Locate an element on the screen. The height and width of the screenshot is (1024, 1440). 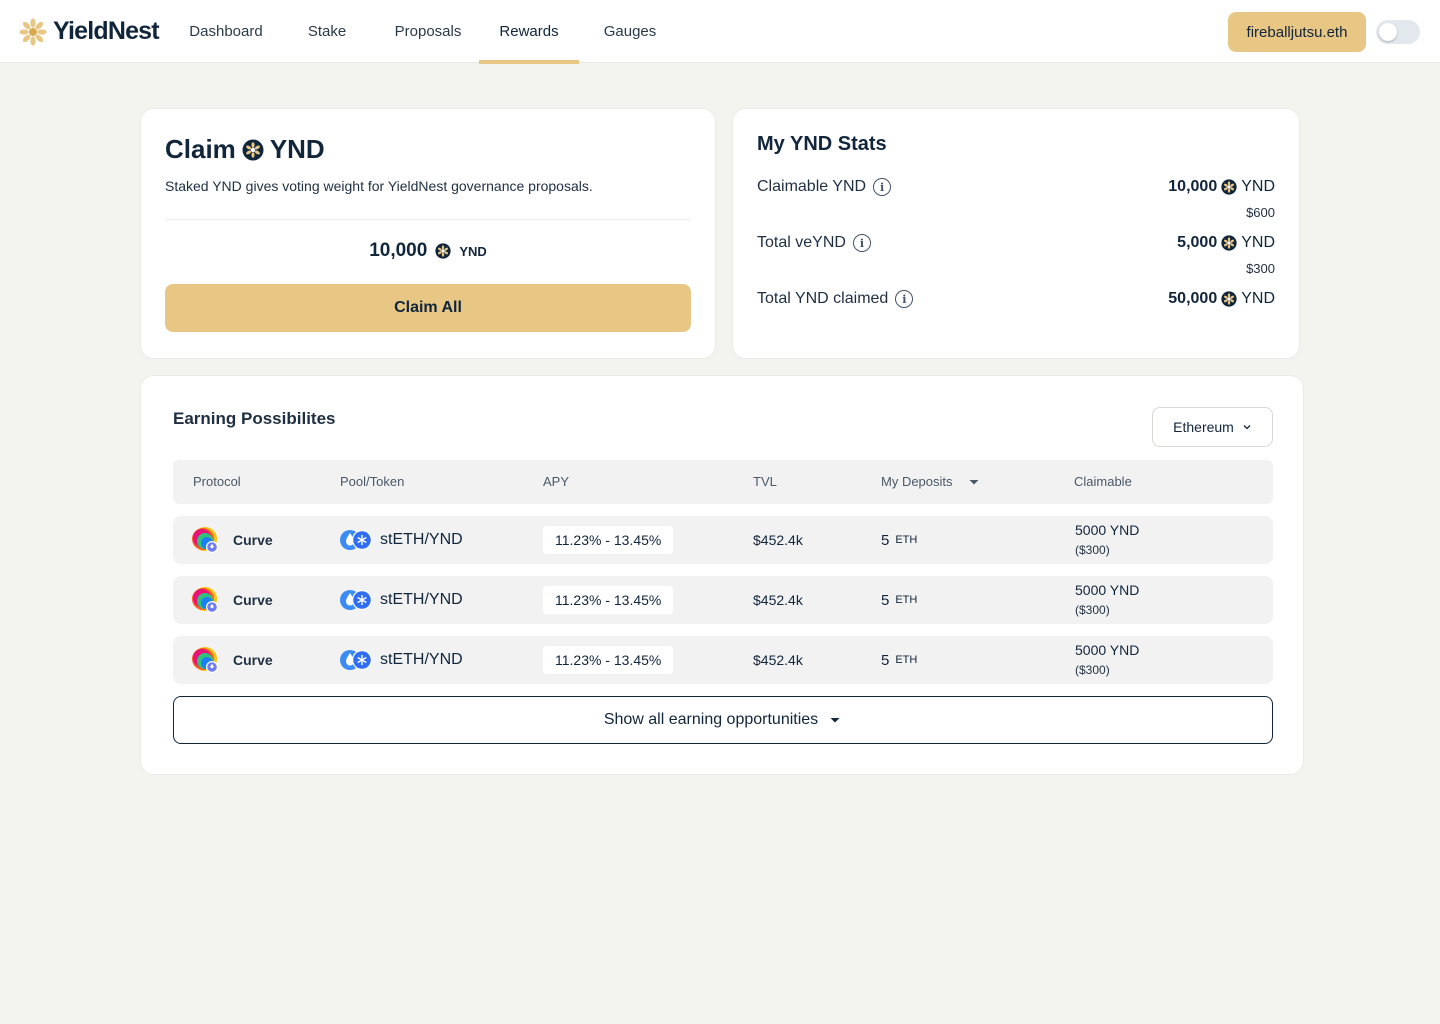
stat-value: 50,000 YND is located at coordinates (1221, 299).